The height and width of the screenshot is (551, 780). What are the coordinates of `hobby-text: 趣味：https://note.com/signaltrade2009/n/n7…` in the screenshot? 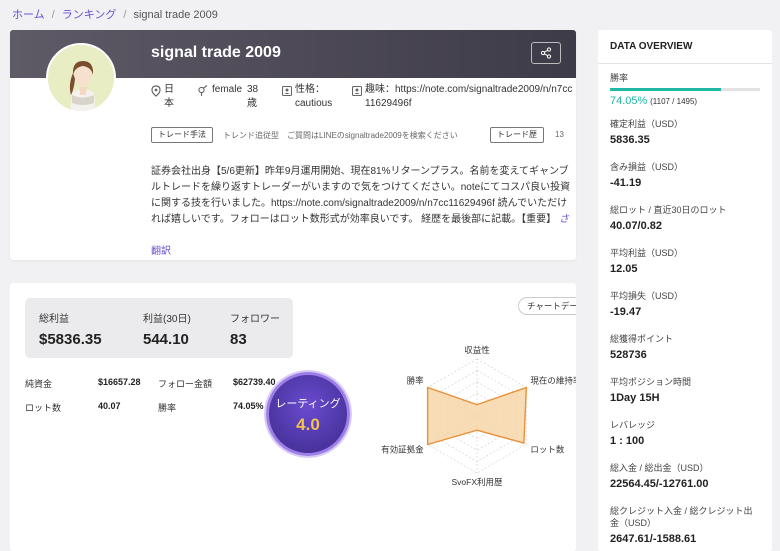 It's located at (469, 96).